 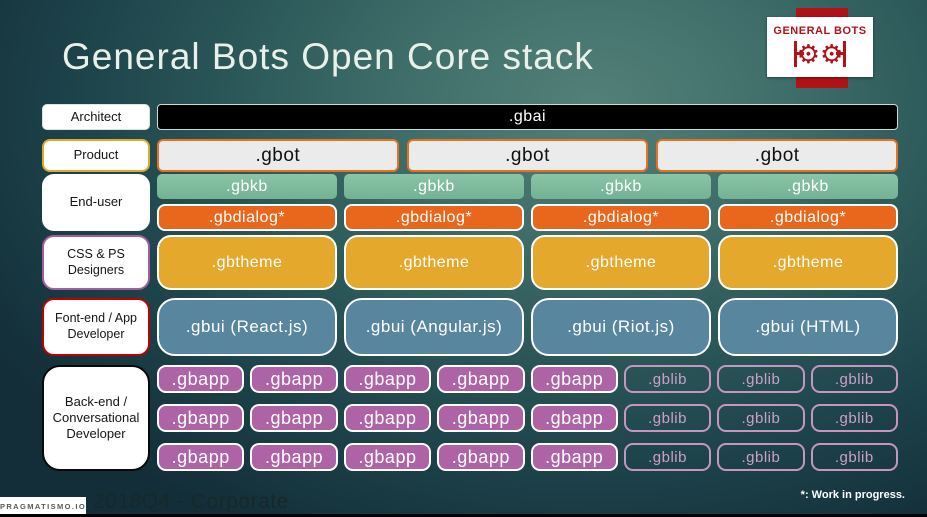 What do you see at coordinates (96, 418) in the screenshot?
I see `label-backend: Back-end / Conversational Developer` at bounding box center [96, 418].